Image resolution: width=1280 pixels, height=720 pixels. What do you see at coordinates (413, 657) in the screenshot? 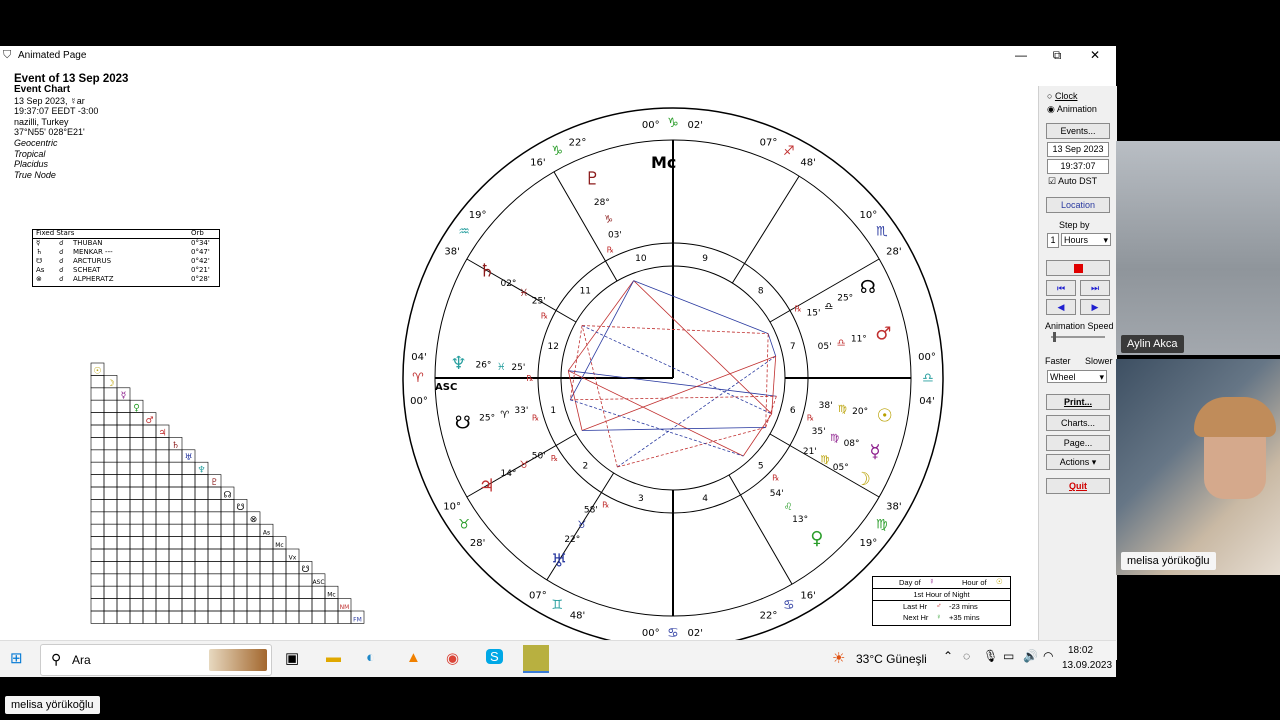
I see `vlc-icon: ▲` at bounding box center [413, 657].